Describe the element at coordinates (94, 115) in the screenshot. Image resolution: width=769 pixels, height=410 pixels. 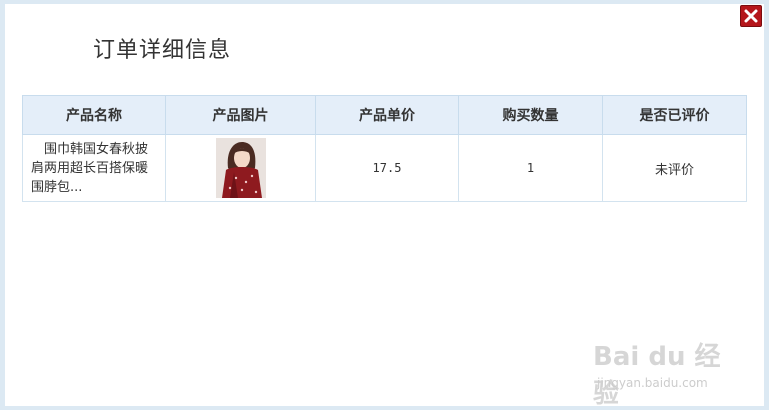
I see `column-header-product-name: 产品名称` at that location.